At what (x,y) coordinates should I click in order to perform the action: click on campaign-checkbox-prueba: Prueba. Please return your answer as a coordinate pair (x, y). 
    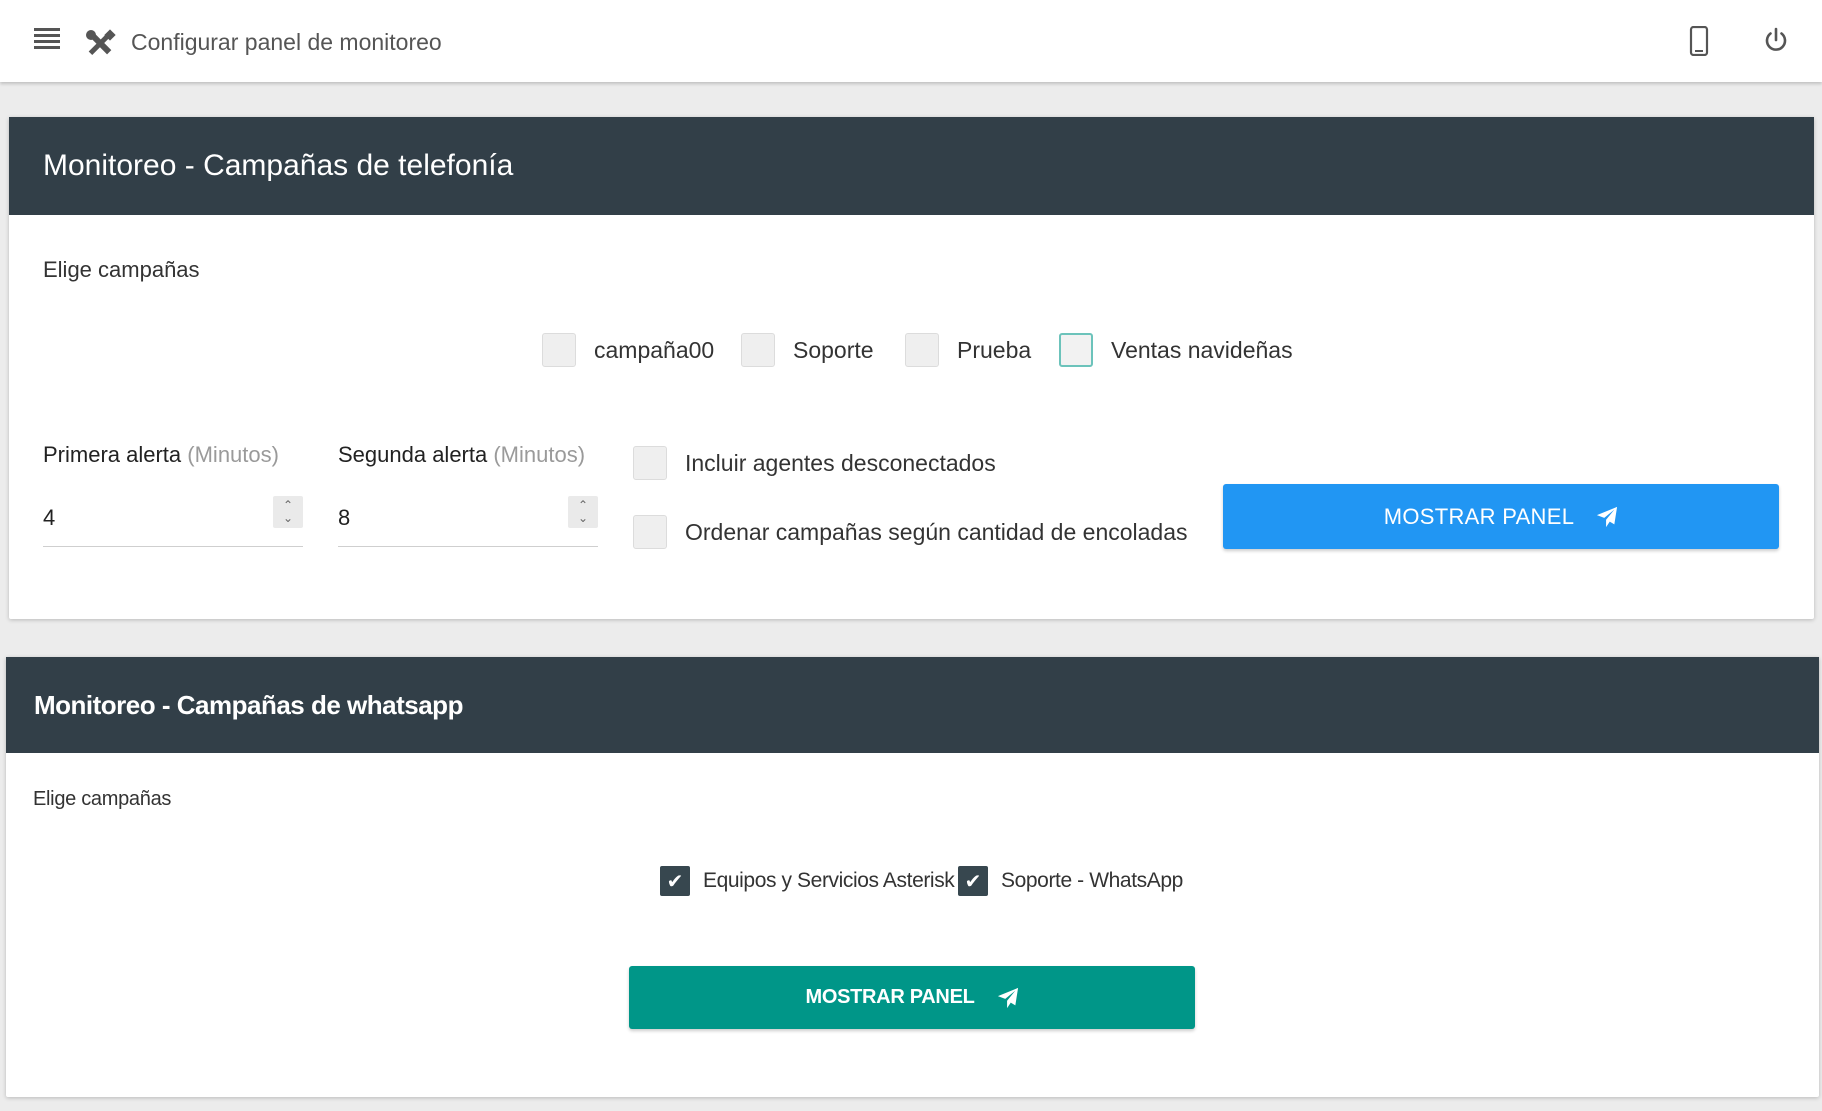
    Looking at the image, I should click on (968, 350).